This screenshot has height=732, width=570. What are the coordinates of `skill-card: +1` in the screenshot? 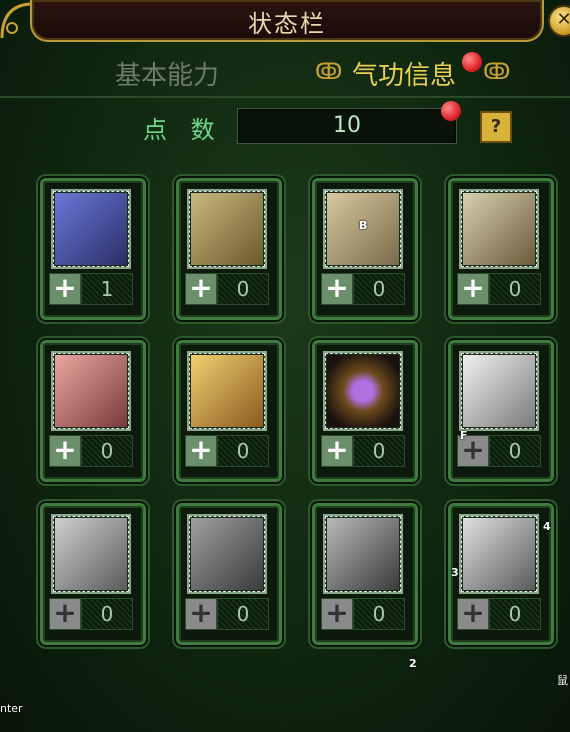 It's located at (93, 249).